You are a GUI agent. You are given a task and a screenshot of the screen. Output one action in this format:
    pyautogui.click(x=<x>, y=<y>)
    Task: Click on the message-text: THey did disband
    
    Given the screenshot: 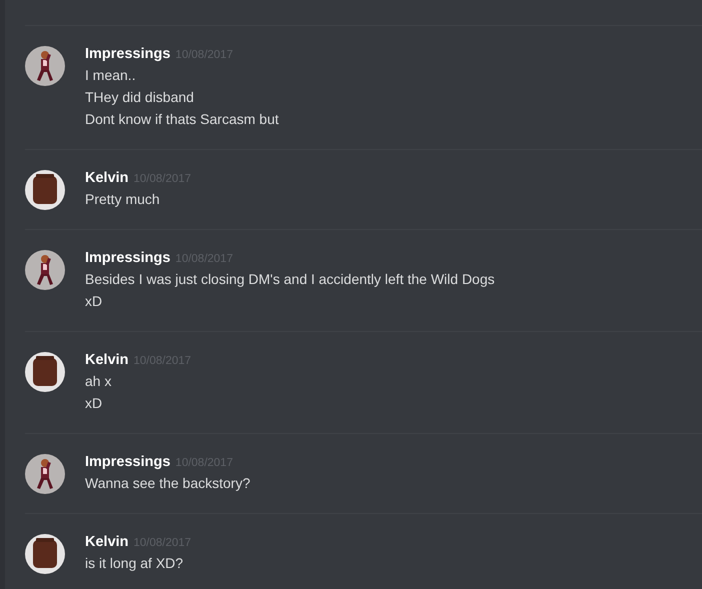 What is the action you would take?
    pyautogui.click(x=140, y=97)
    